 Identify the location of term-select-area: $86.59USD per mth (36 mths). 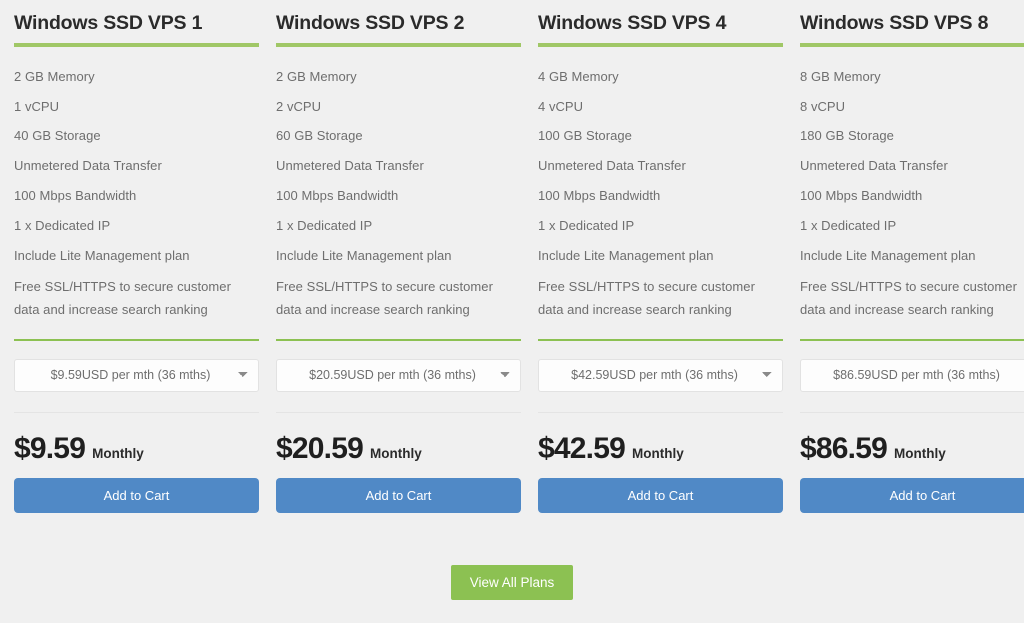
(912, 366).